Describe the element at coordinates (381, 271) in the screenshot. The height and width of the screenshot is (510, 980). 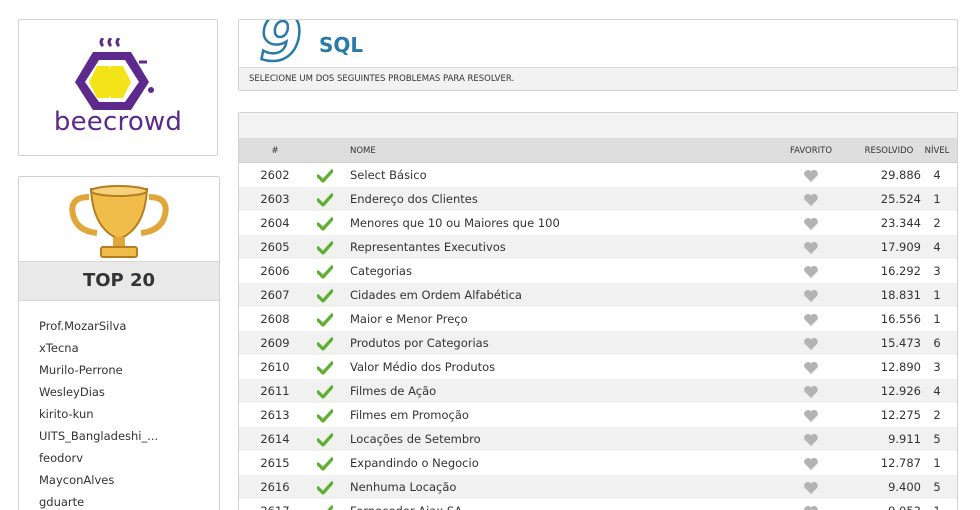
I see `problem-name-link: Categorias` at that location.